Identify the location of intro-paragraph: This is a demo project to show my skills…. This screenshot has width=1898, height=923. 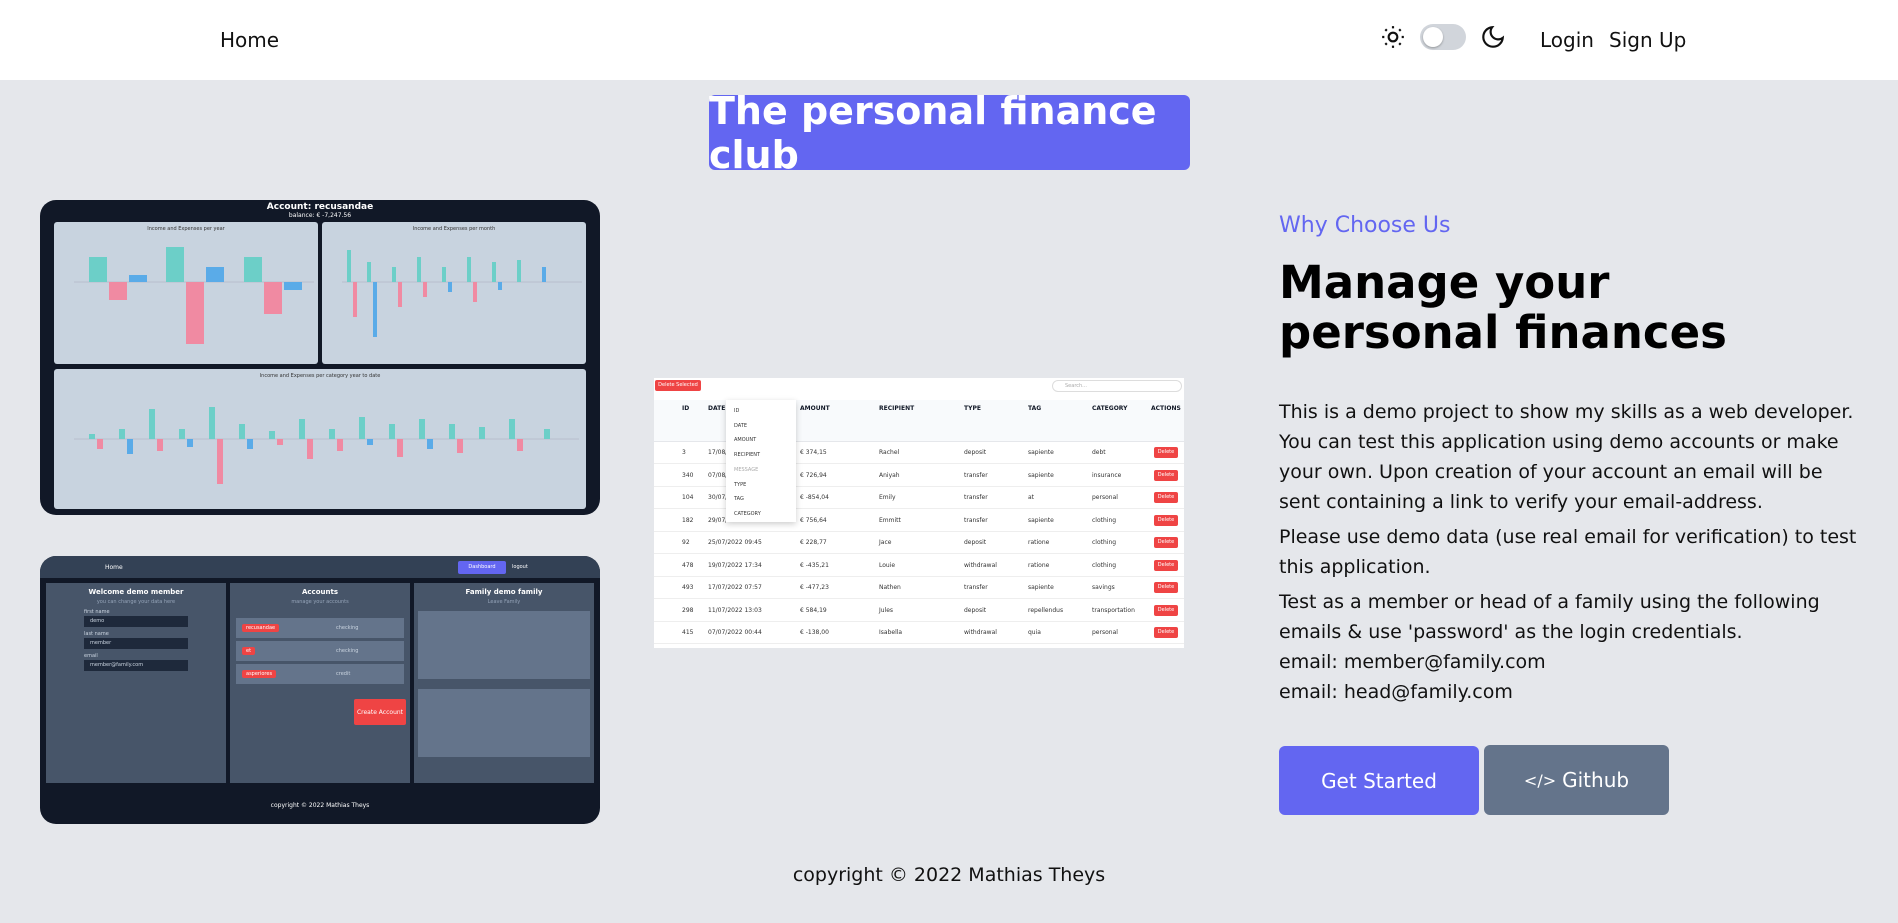
(1566, 457).